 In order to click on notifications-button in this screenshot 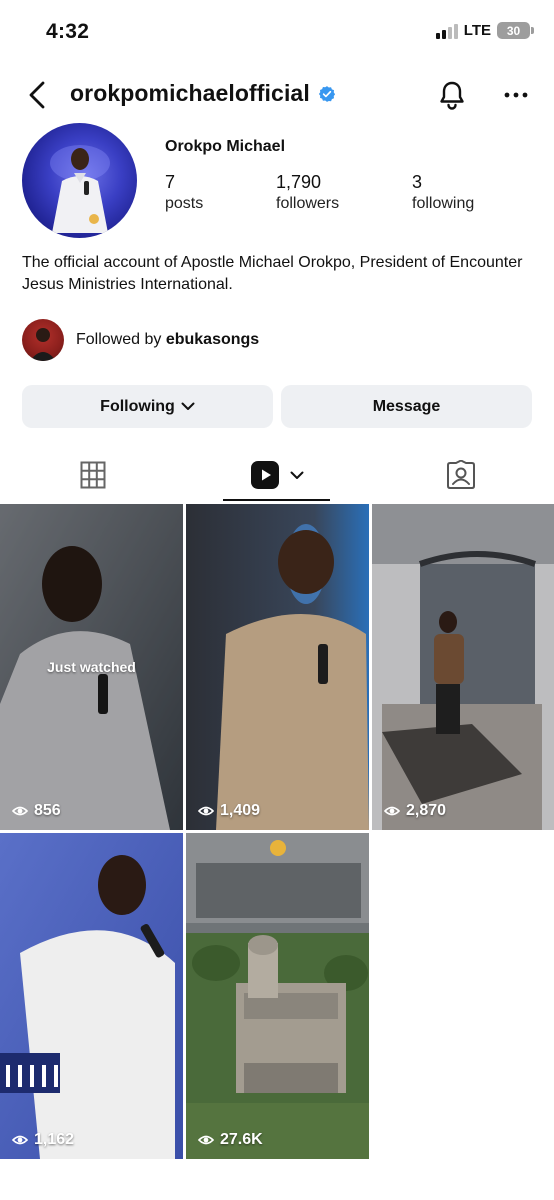, I will do `click(452, 95)`.